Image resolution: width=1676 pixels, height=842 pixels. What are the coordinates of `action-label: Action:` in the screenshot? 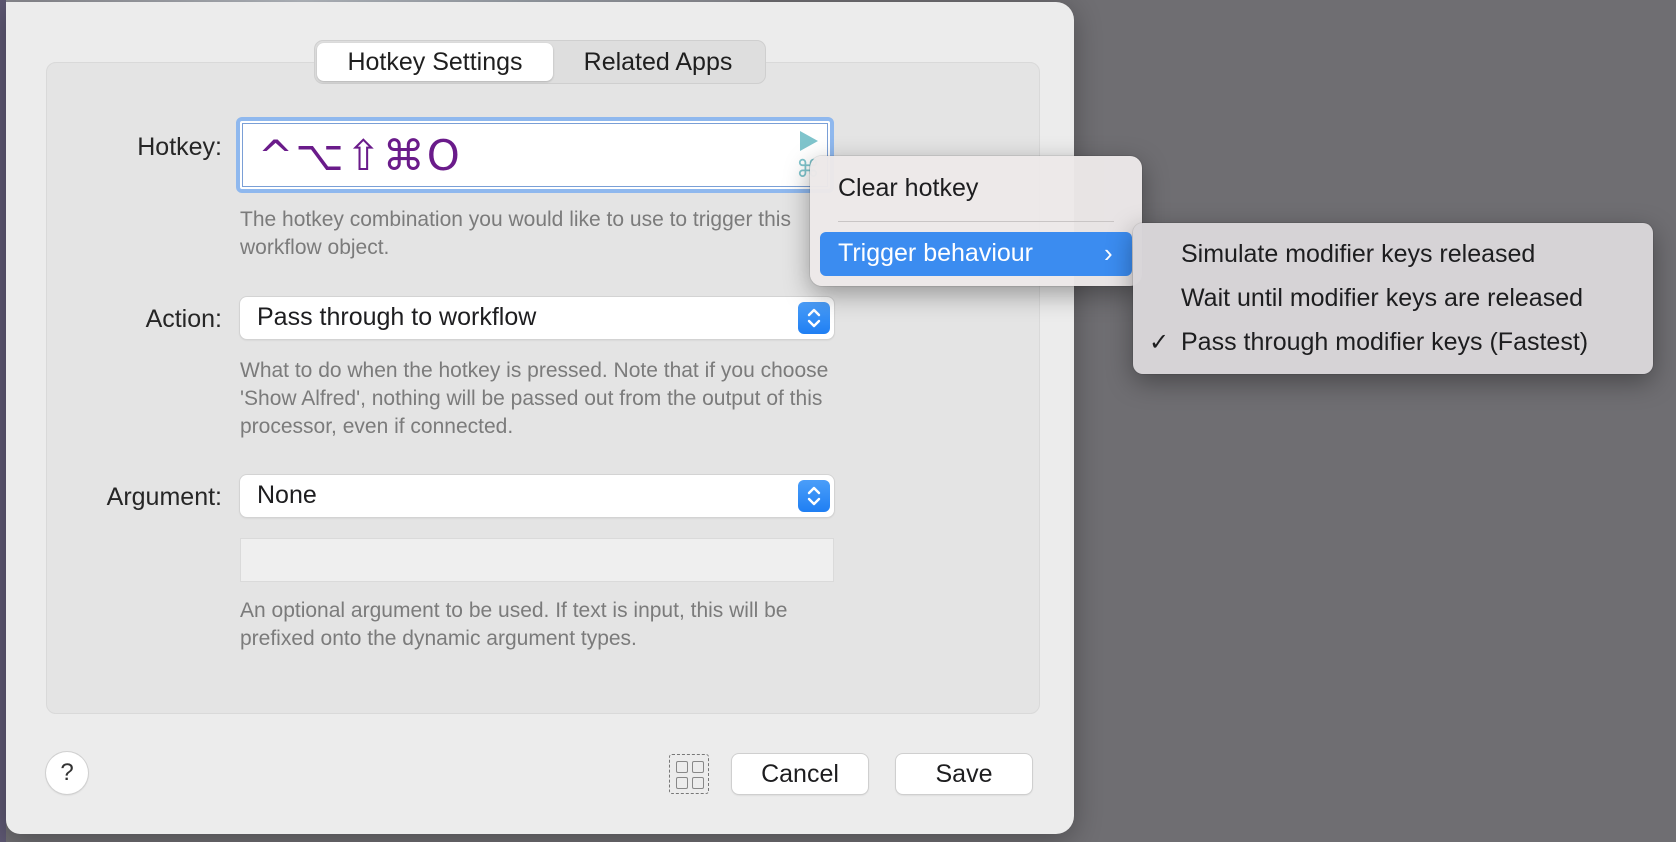 It's located at (183, 319).